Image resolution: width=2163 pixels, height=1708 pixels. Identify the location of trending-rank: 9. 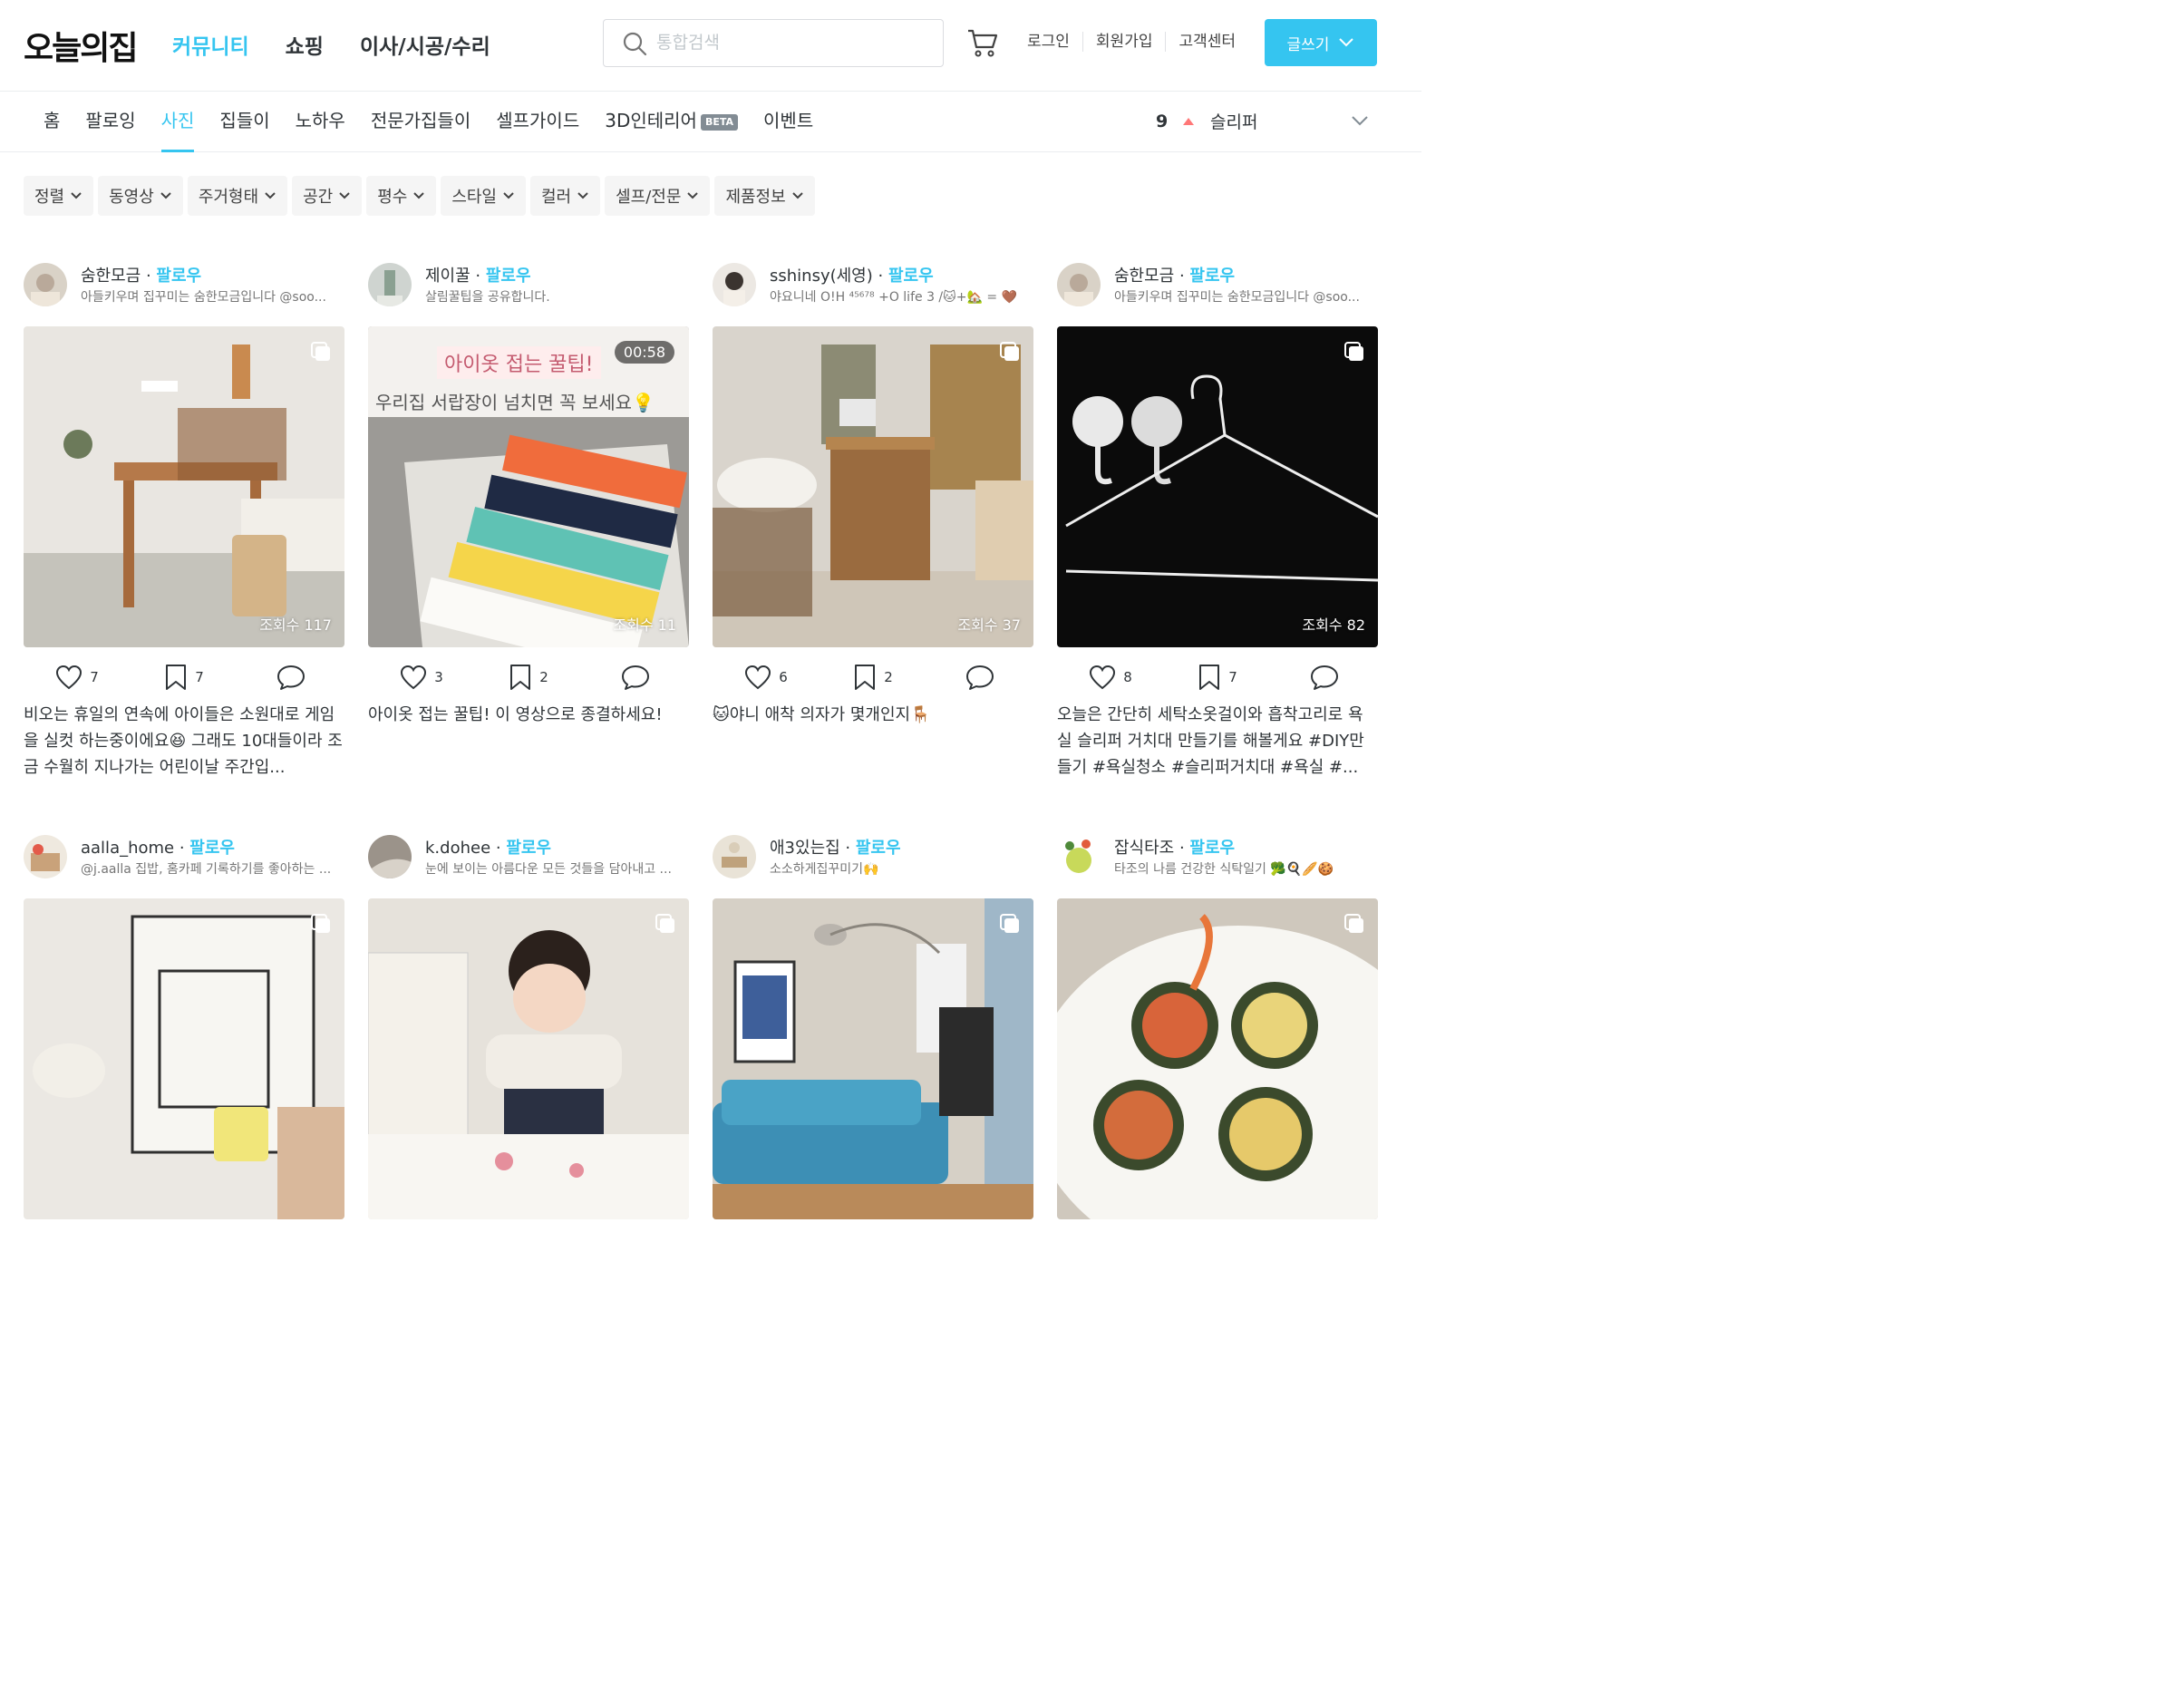
(1162, 121).